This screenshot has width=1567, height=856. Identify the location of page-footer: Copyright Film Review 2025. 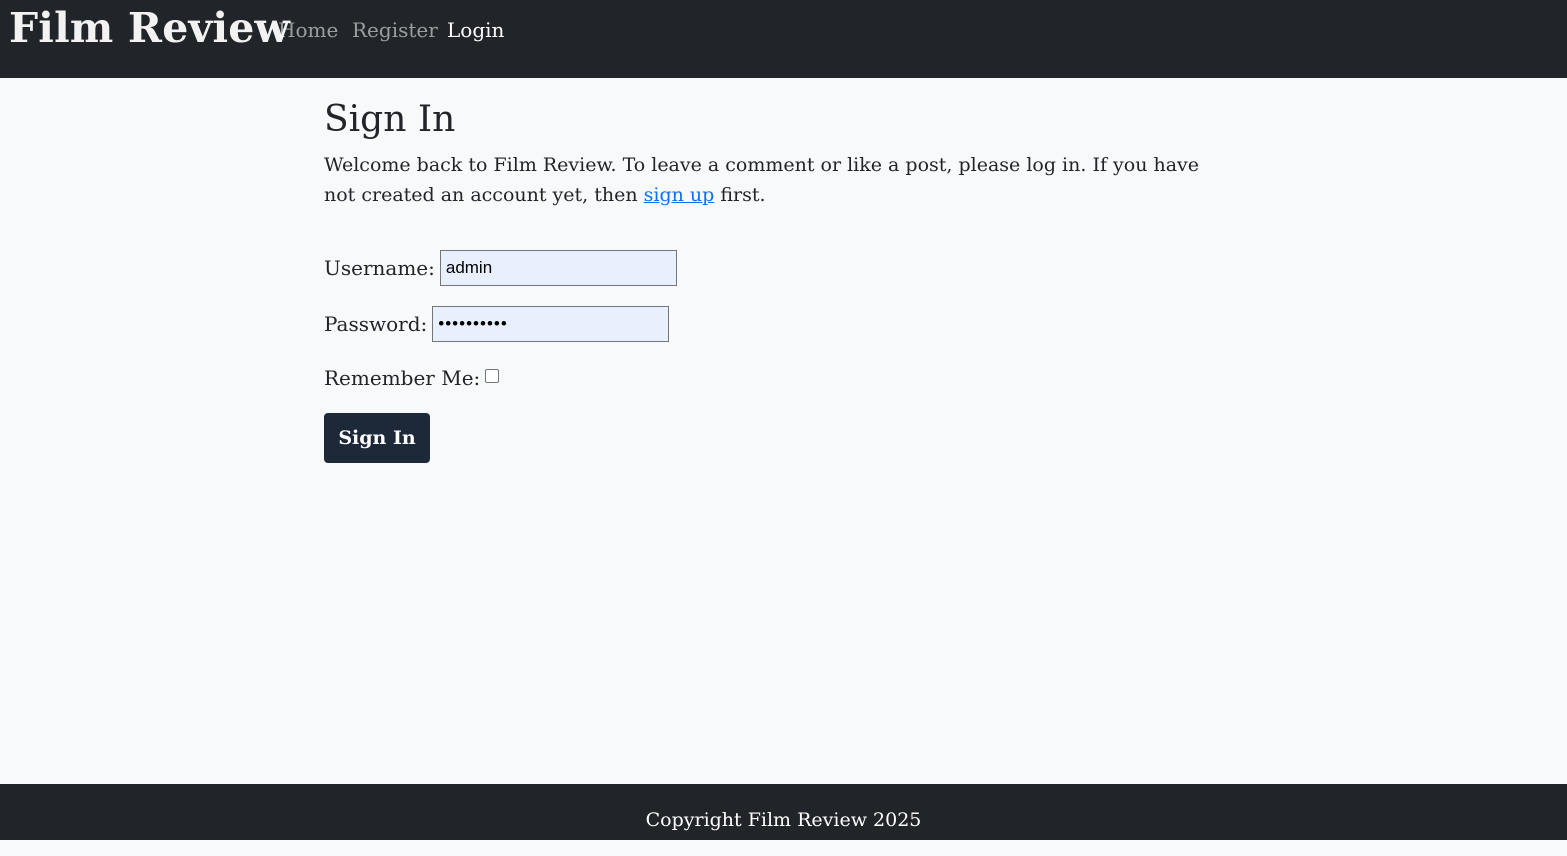
(783, 812).